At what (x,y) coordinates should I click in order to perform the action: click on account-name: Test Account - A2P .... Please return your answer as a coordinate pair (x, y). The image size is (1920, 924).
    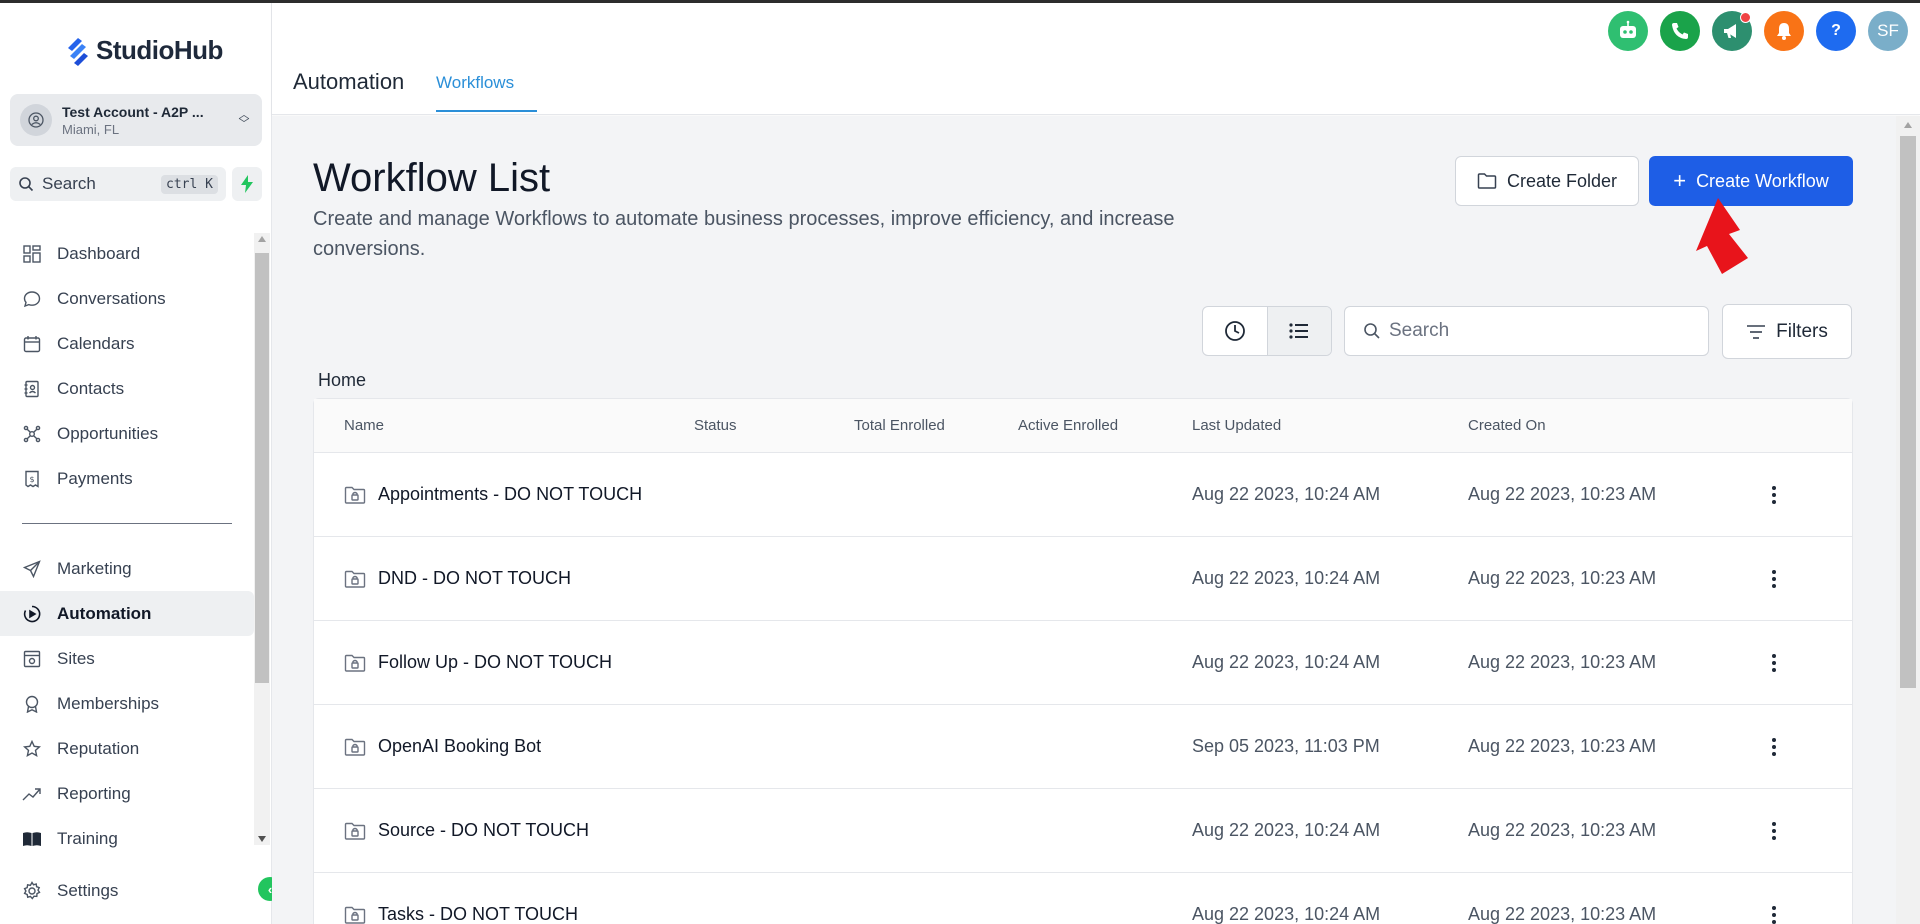
    Looking at the image, I should click on (133, 111).